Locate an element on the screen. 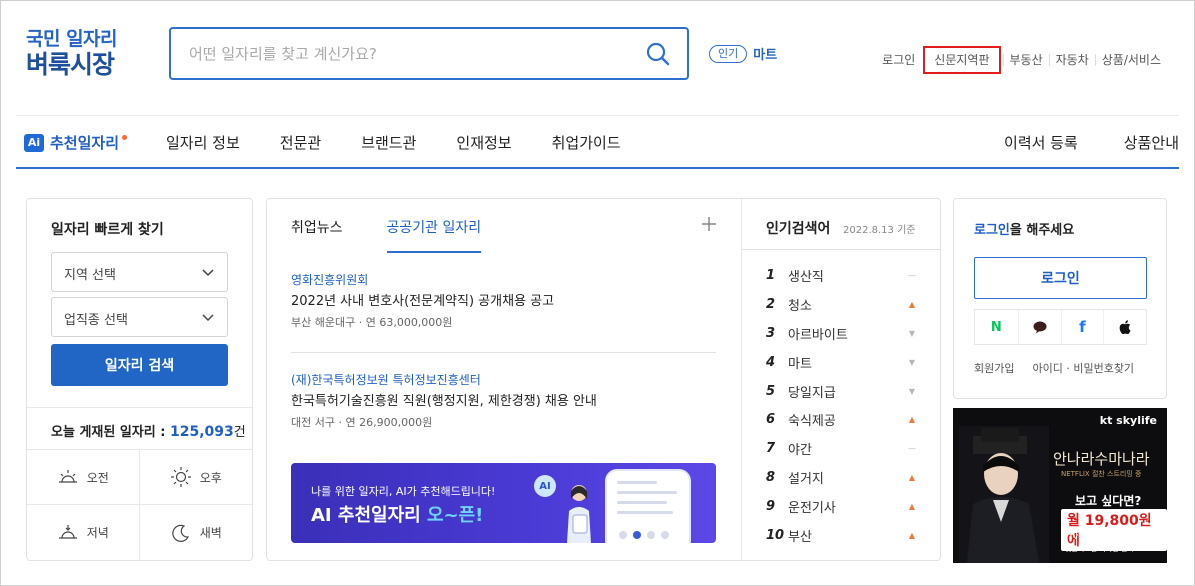 The image size is (1195, 586). ranking-item: 4 마트 ▼ is located at coordinates (841, 362).